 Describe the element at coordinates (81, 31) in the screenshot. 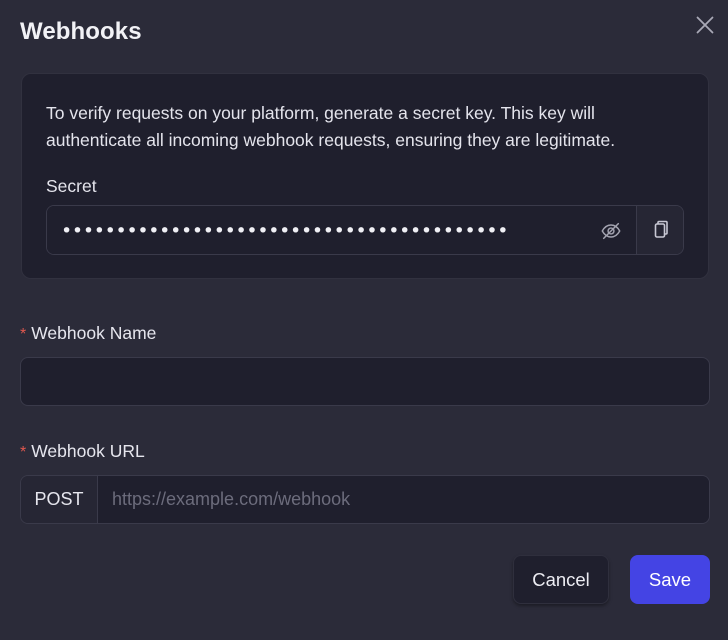

I see `dialog-title: Webhooks` at that location.